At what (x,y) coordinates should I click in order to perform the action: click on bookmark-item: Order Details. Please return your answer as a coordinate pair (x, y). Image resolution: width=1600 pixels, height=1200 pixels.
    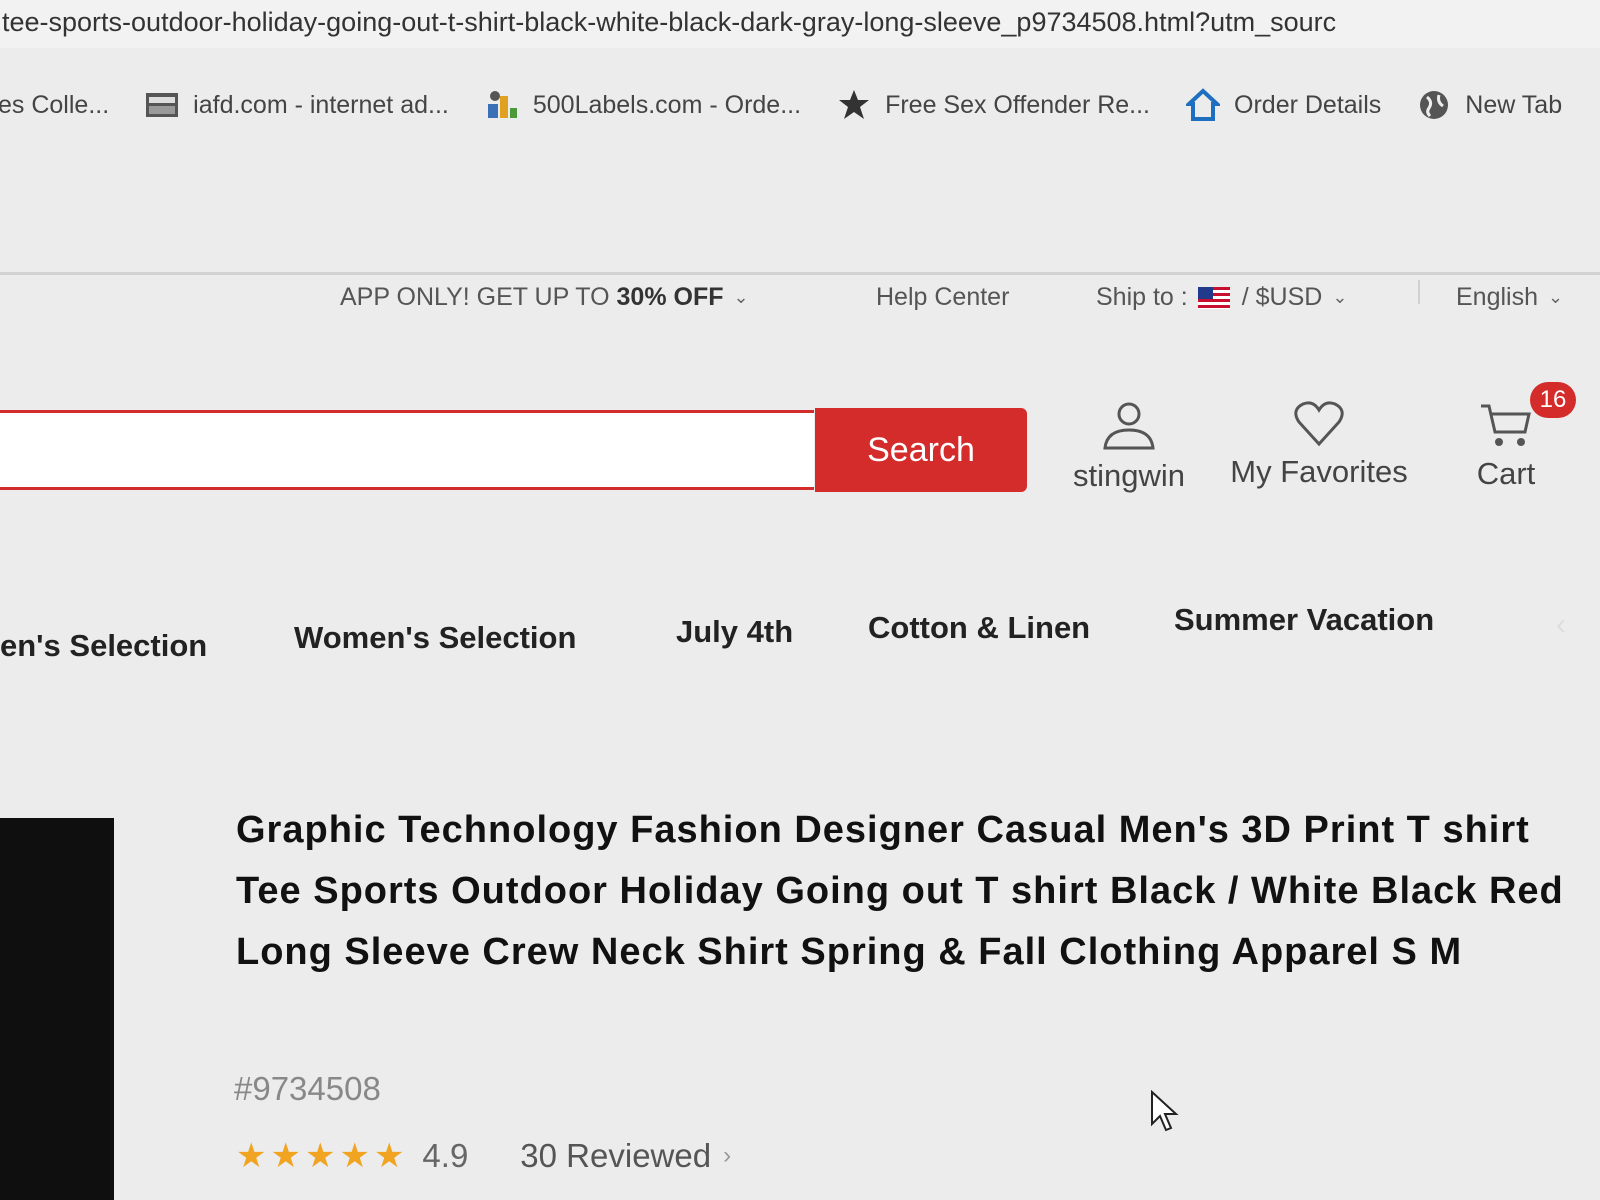
    Looking at the image, I should click on (1283, 105).